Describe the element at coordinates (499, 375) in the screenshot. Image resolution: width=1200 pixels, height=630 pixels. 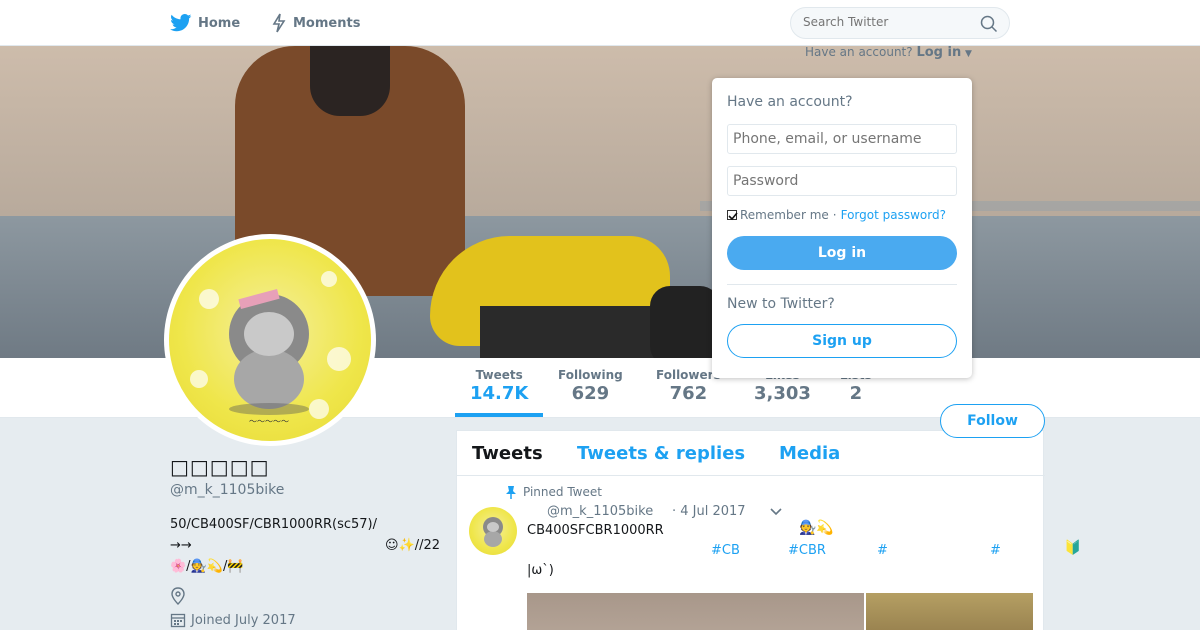
I see `stat-label: Tweets` at that location.